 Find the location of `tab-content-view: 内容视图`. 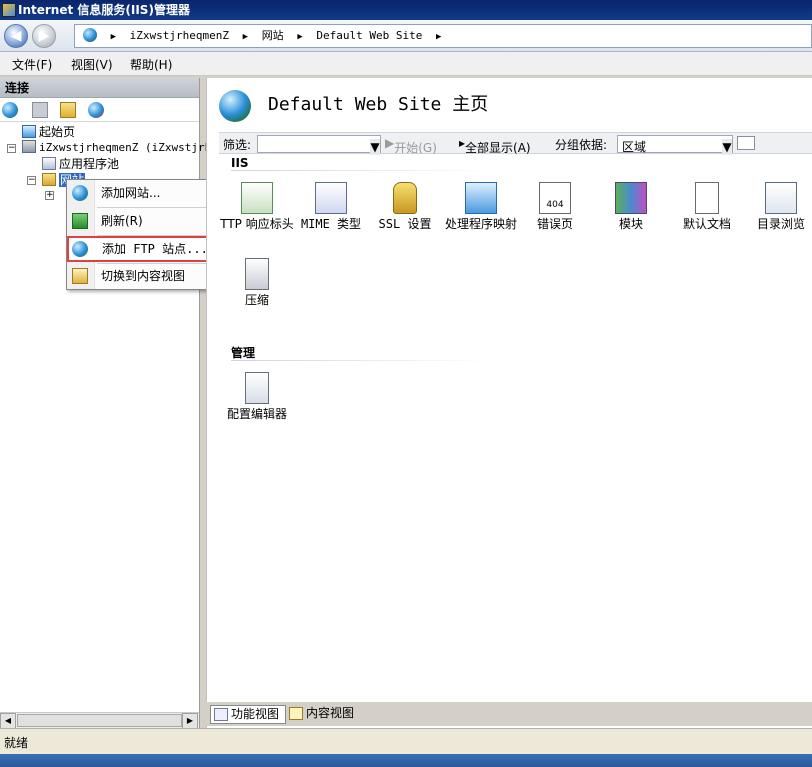

tab-content-view: 内容视图 is located at coordinates (326, 714).